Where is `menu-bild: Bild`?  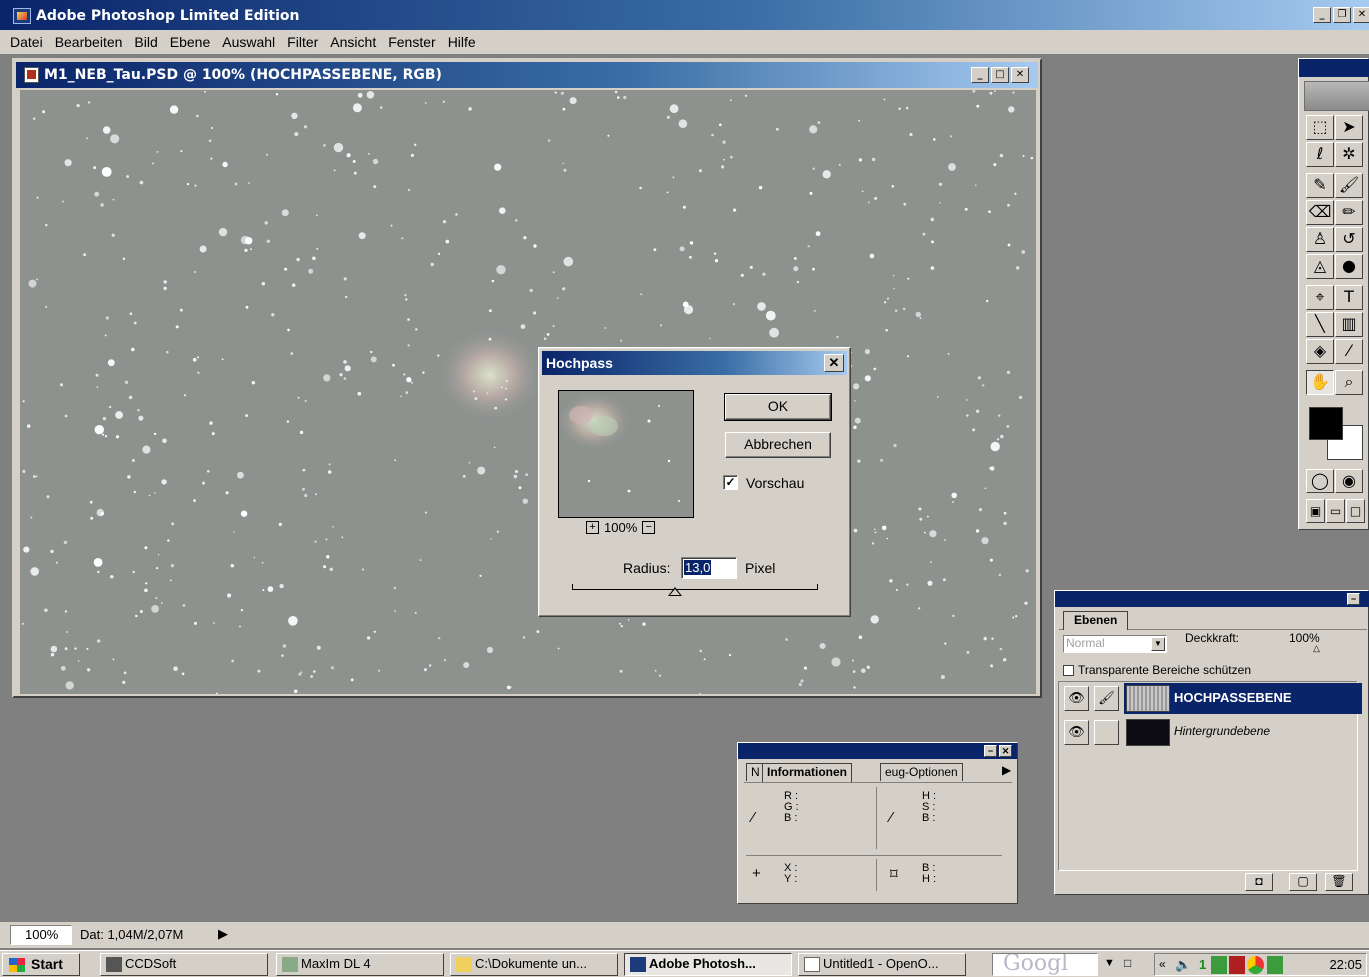 menu-bild: Bild is located at coordinates (145, 42).